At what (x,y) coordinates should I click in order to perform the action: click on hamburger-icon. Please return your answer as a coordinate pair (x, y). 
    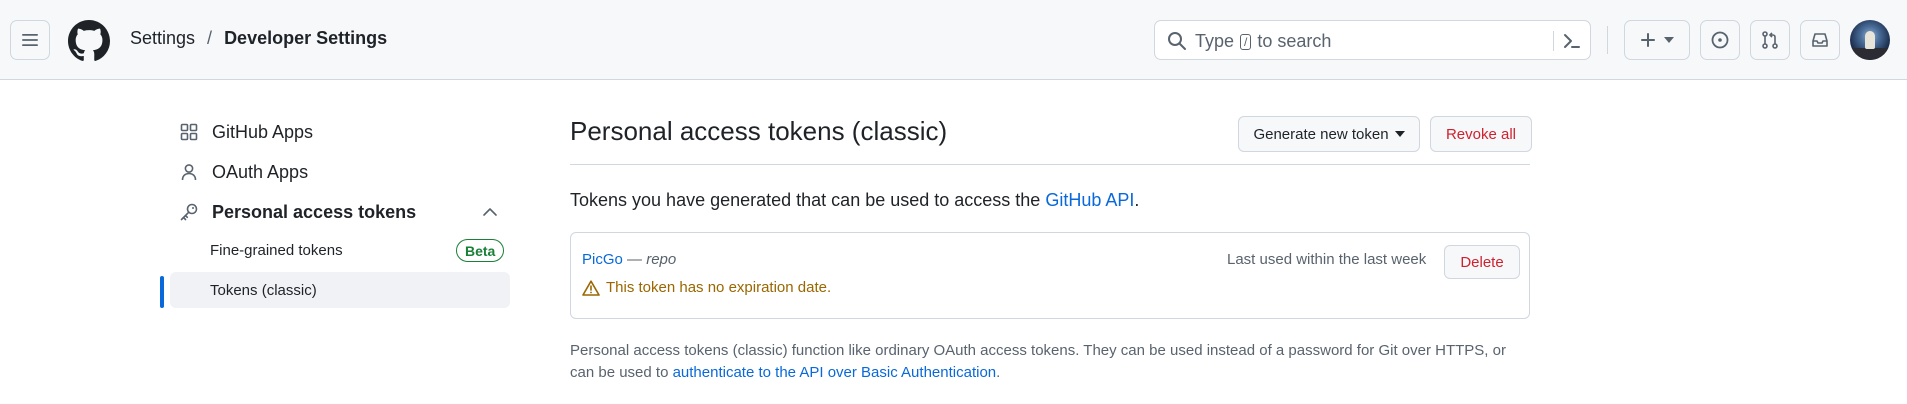
    Looking at the image, I should click on (30, 40).